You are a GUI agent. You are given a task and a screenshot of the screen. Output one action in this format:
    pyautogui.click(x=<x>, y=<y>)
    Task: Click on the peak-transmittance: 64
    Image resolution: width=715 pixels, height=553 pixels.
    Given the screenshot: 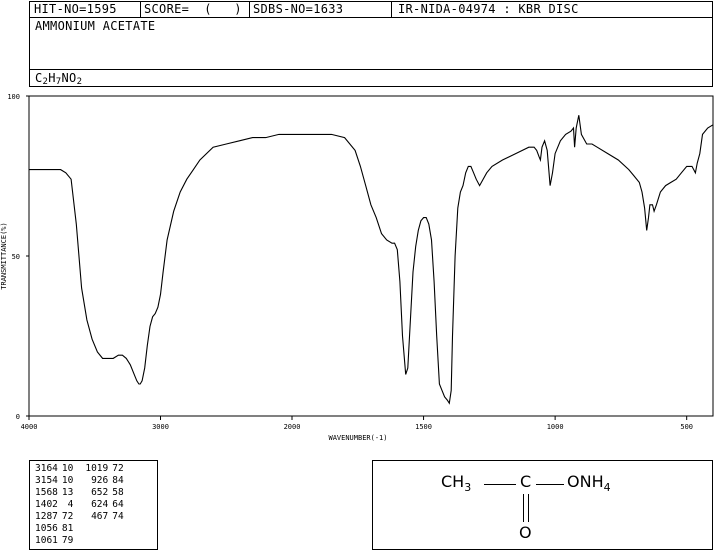 What is the action you would take?
    pyautogui.click(x=118, y=504)
    